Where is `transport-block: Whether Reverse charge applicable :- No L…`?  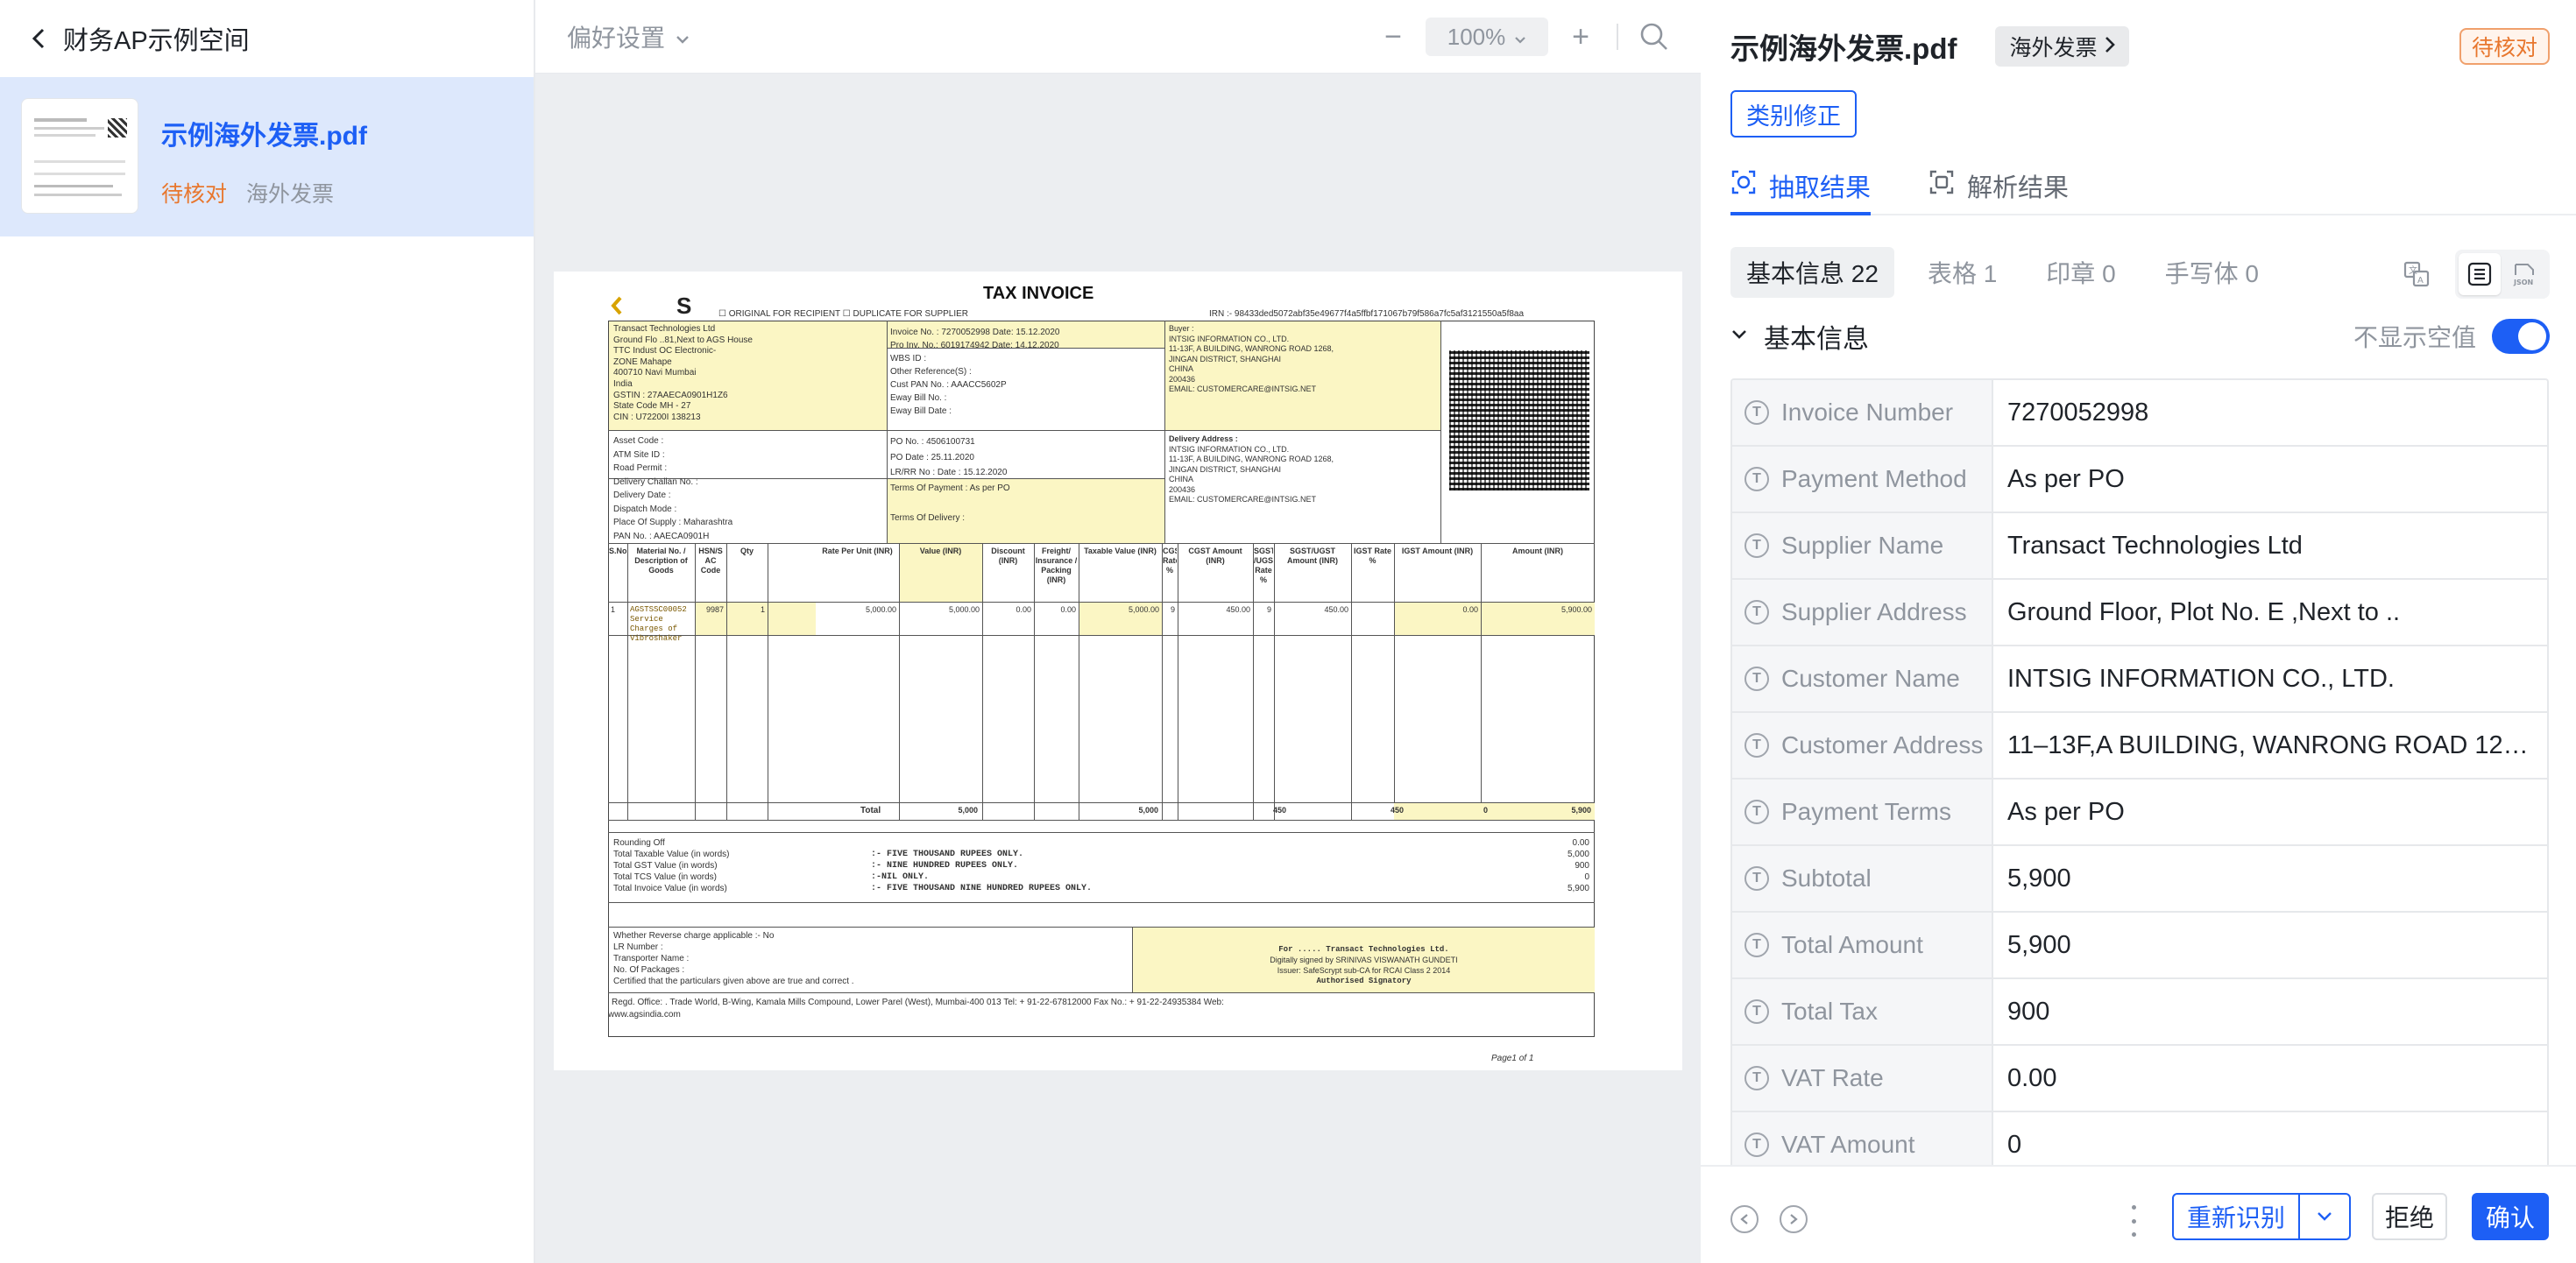 transport-block: Whether Reverse charge applicable :- No L… is located at coordinates (733, 959).